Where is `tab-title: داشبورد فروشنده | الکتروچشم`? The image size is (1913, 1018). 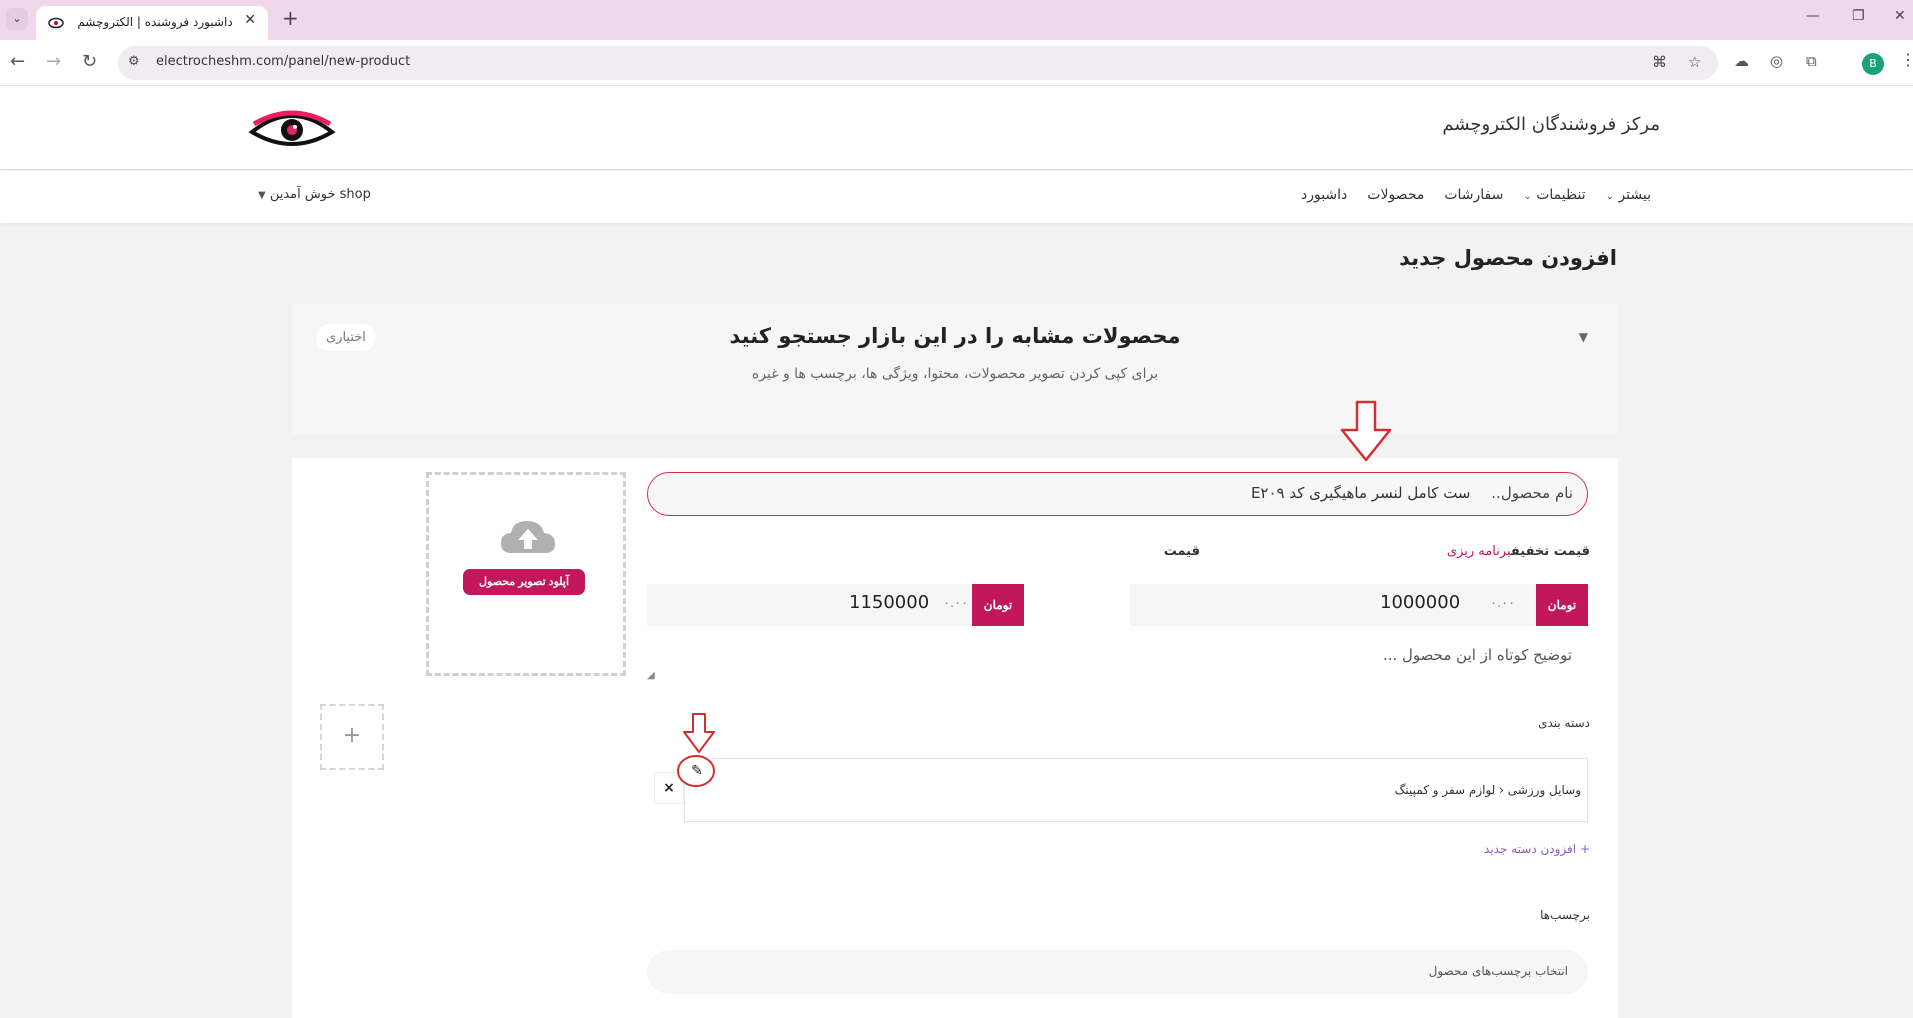
tab-title: داشبورد فروشنده | الکتروچشم is located at coordinates (155, 22).